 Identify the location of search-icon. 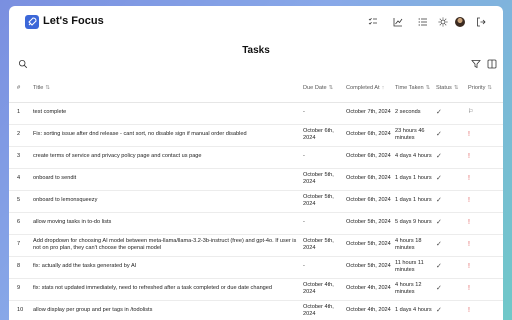
(23, 64).